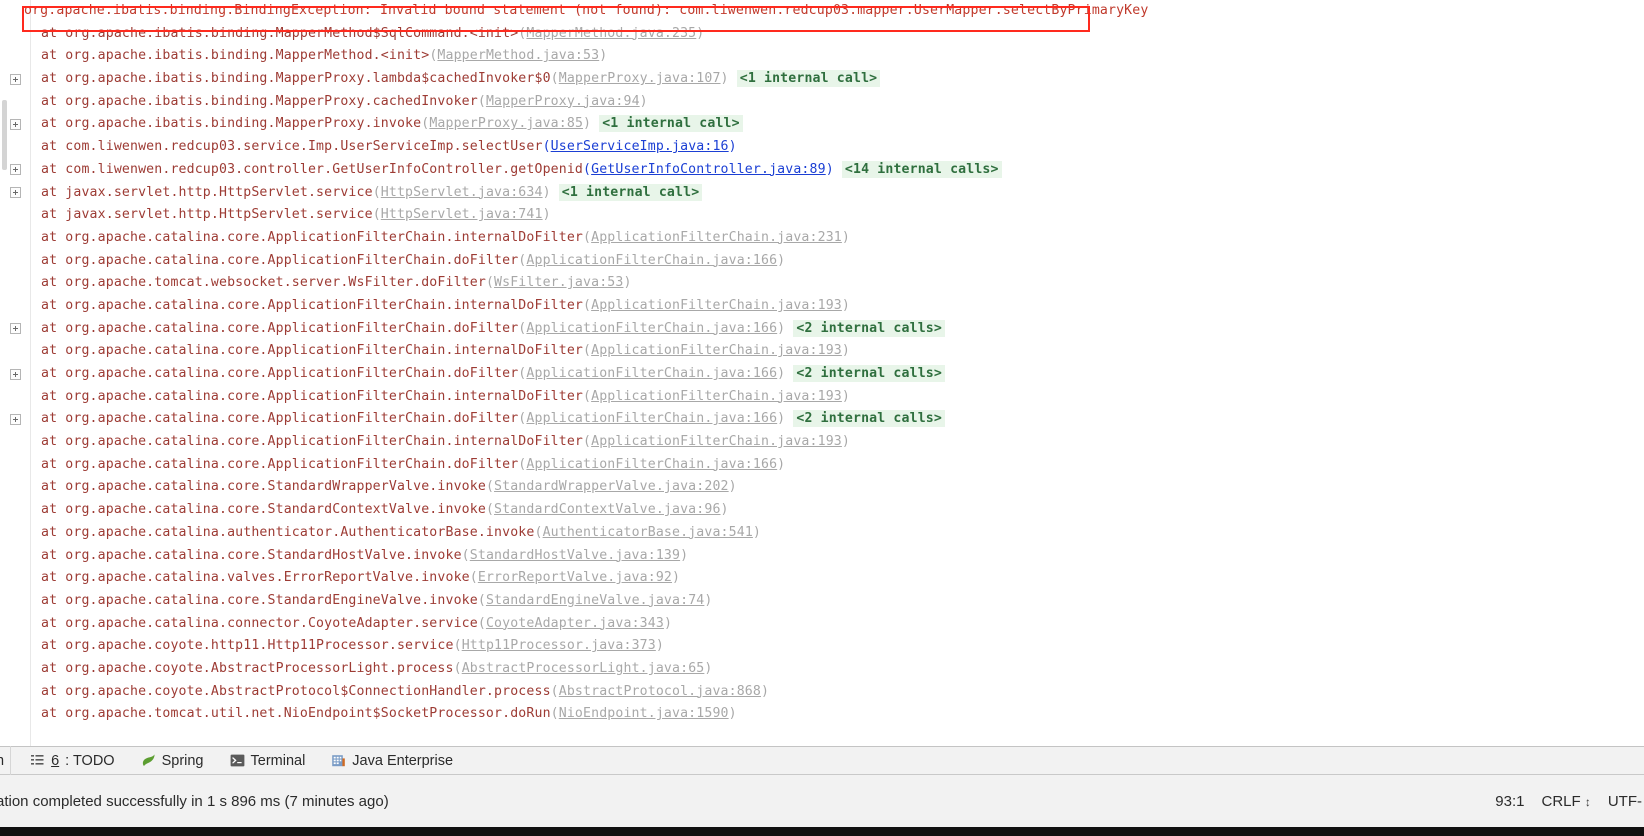  What do you see at coordinates (559, 645) in the screenshot?
I see `source-file-link: Http11Processor.java:373` at bounding box center [559, 645].